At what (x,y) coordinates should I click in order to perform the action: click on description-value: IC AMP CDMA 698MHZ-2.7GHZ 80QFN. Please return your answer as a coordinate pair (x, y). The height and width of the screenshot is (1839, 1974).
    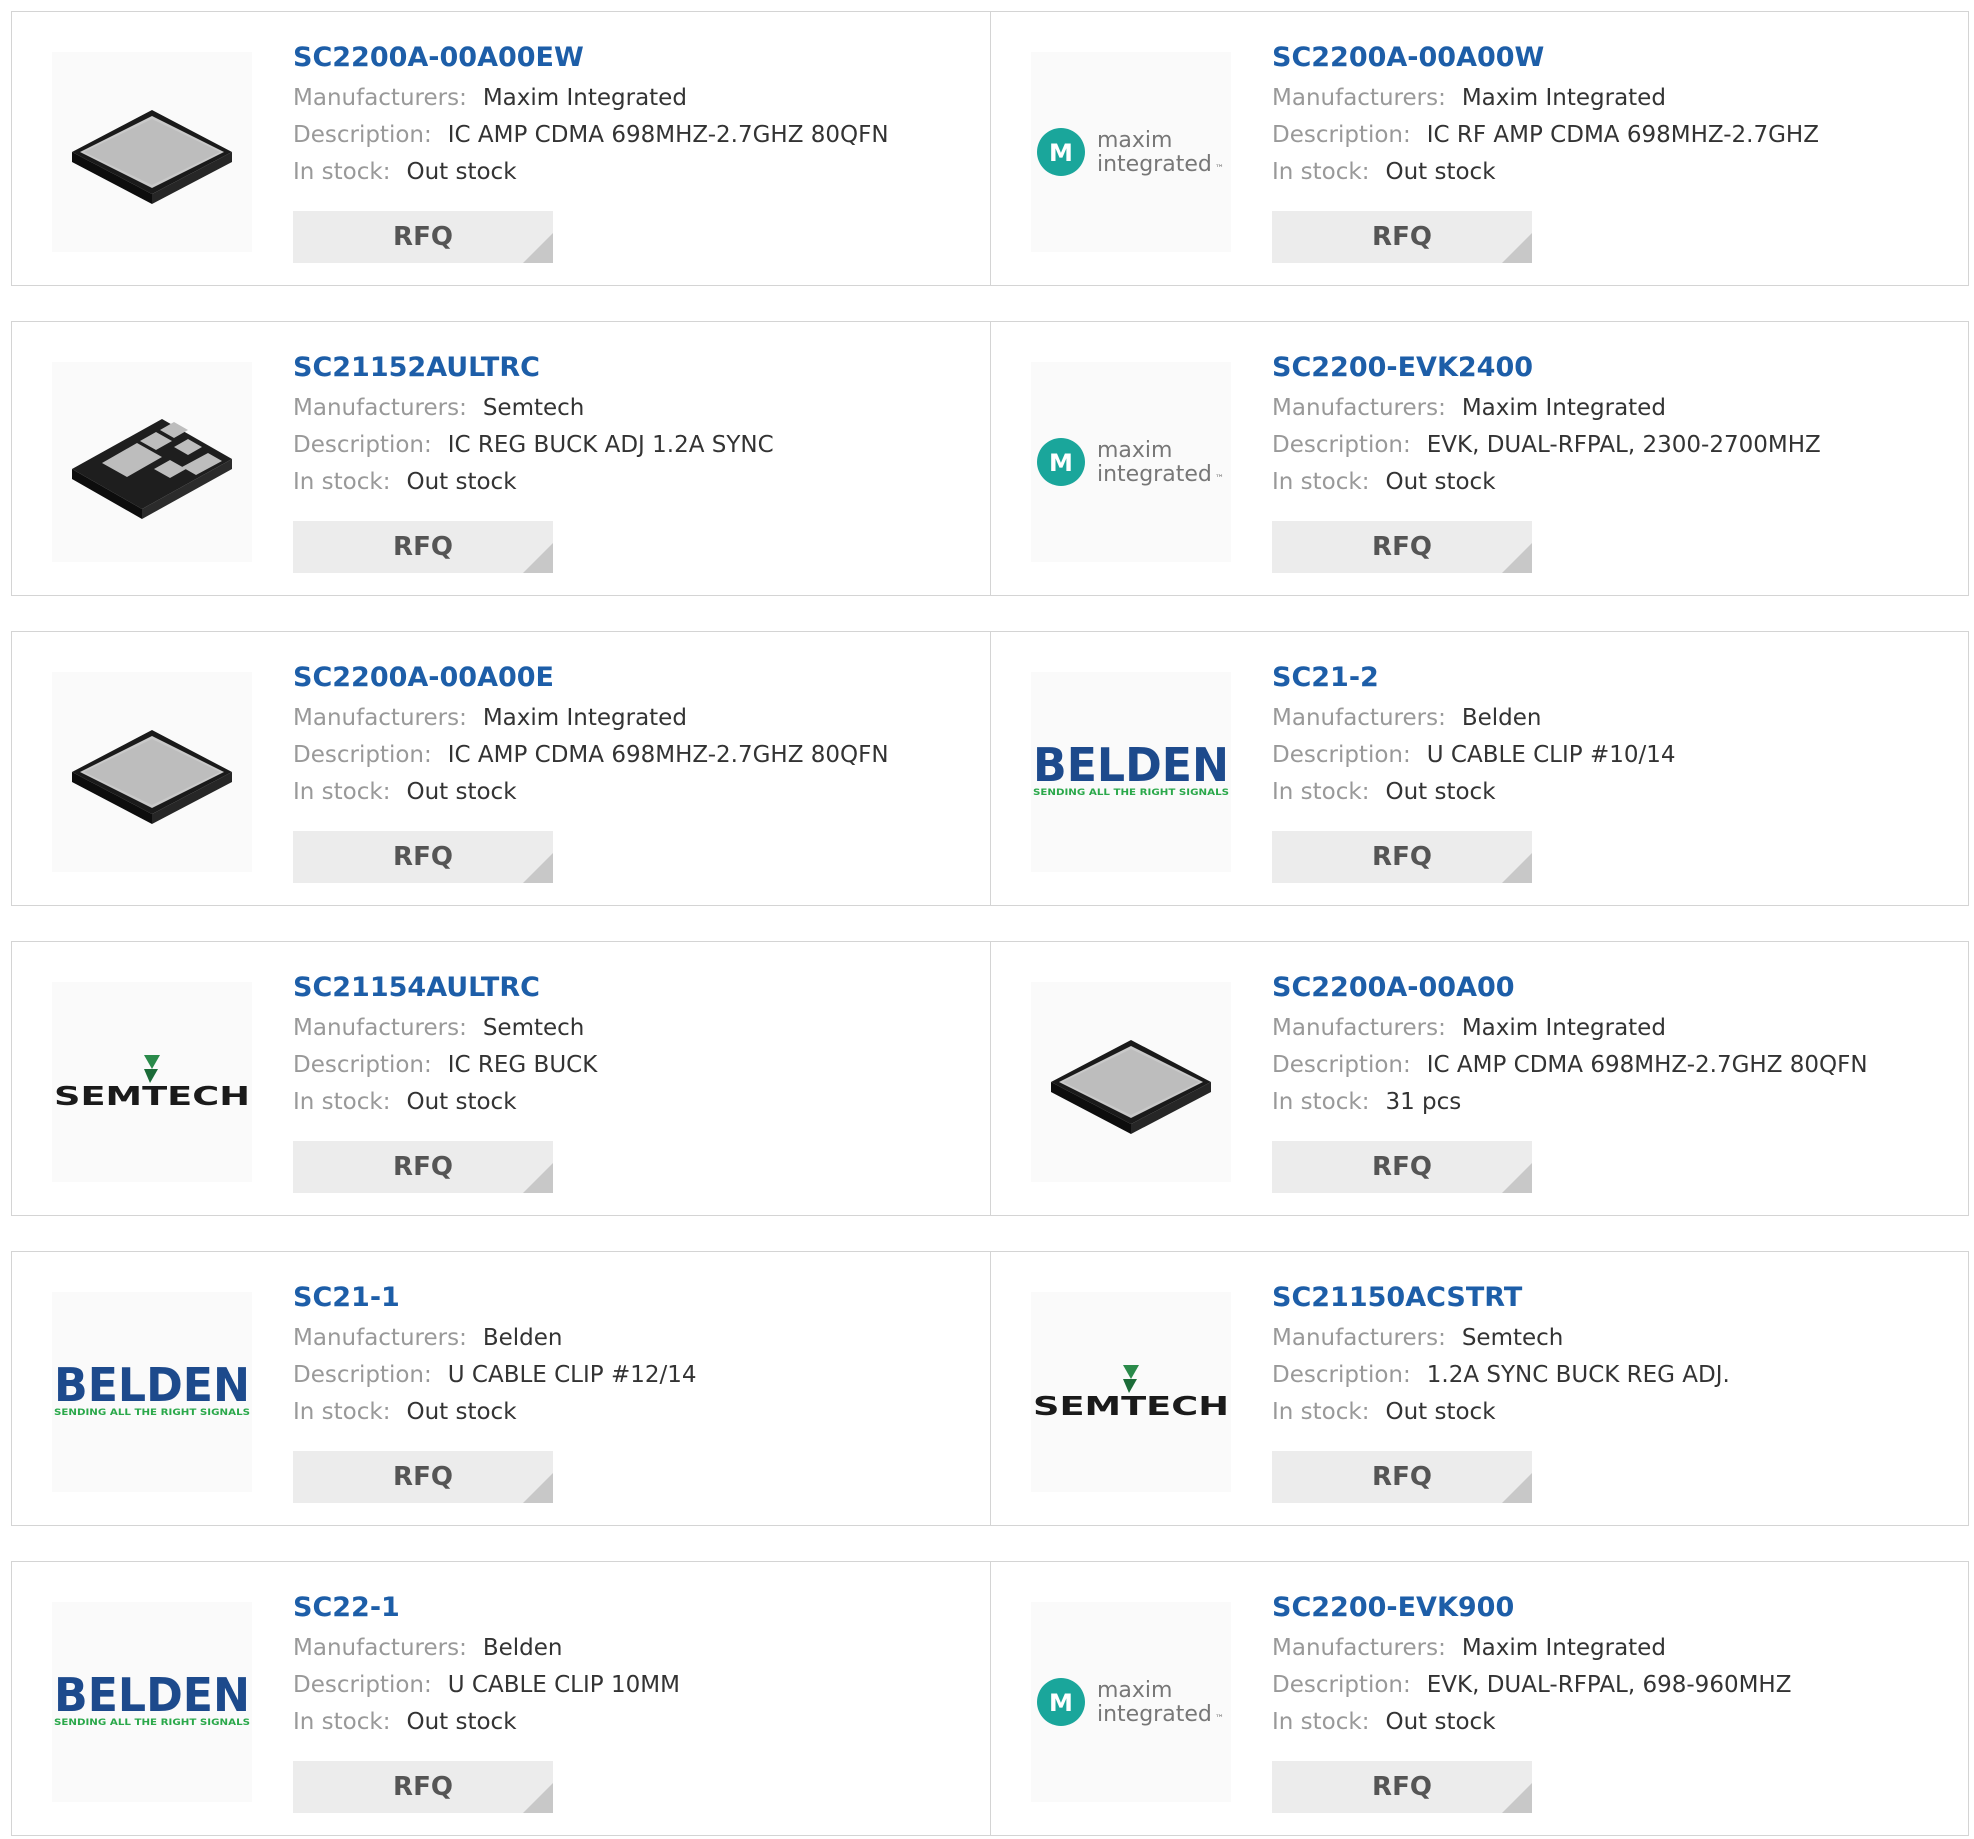
    Looking at the image, I should click on (1647, 1065).